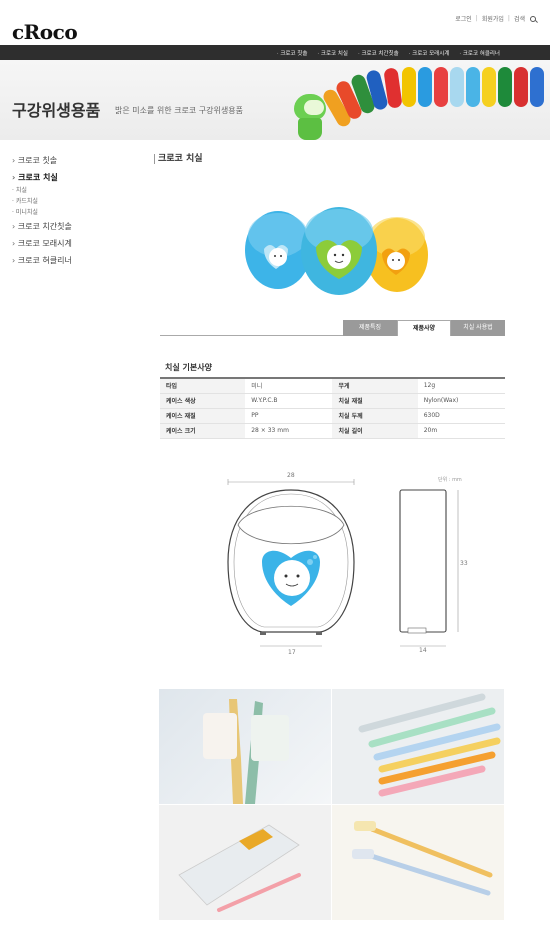 The image size is (550, 940). What do you see at coordinates (245, 862) in the screenshot?
I see `toothbrush-package-photo` at bounding box center [245, 862].